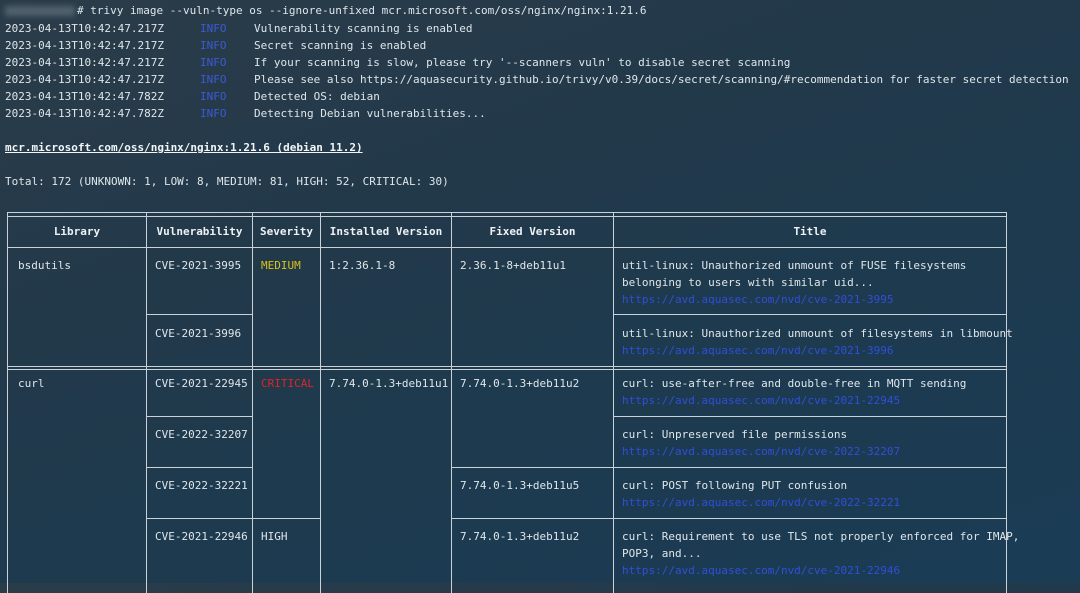  I want to click on log-message: Vulnerability scanning is enabled, so click(363, 28).